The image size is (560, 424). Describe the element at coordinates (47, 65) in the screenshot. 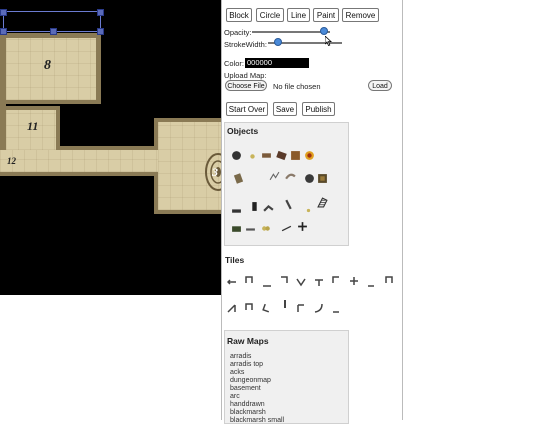

I see `room-number-8: 8` at that location.